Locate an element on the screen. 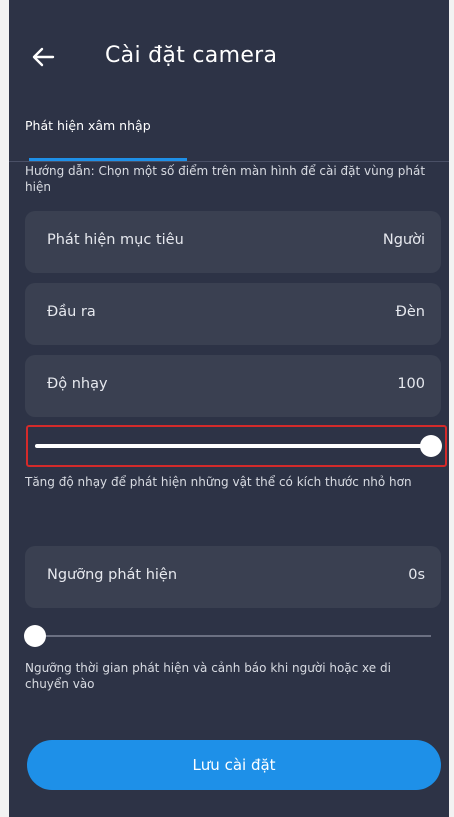  target-detection-label: Phát hiện mục tiêu is located at coordinates (115, 240).